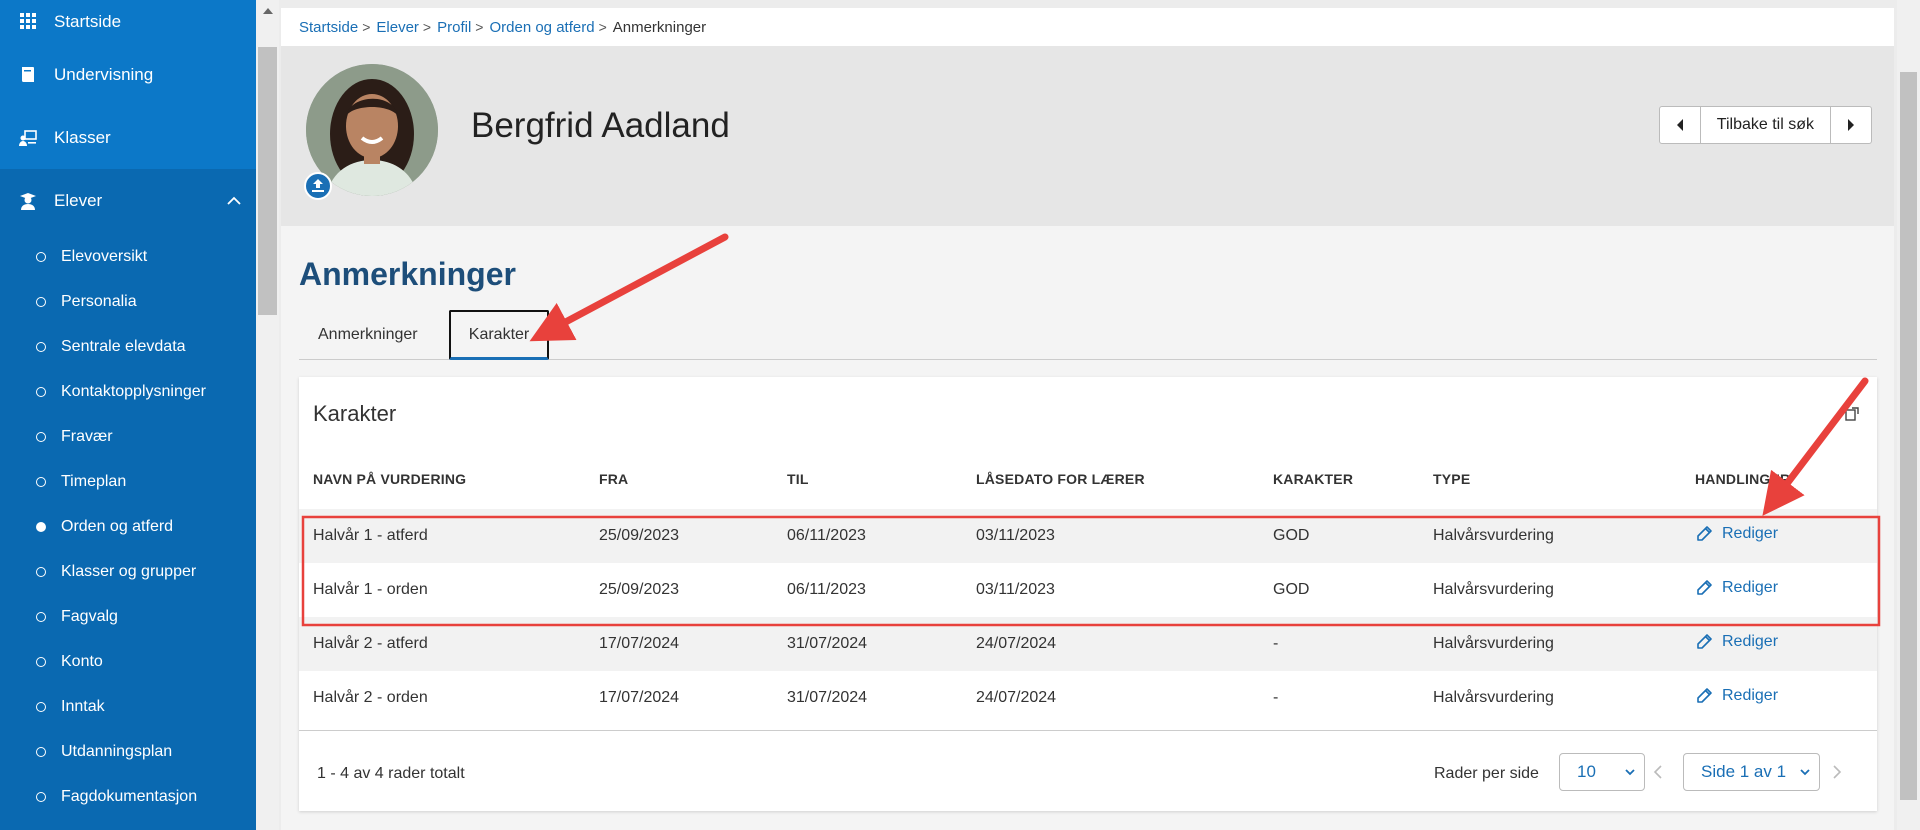 Image resolution: width=1920 pixels, height=830 pixels. Describe the element at coordinates (83, 706) in the screenshot. I see `sidebar-subitem-label: Inntak` at that location.